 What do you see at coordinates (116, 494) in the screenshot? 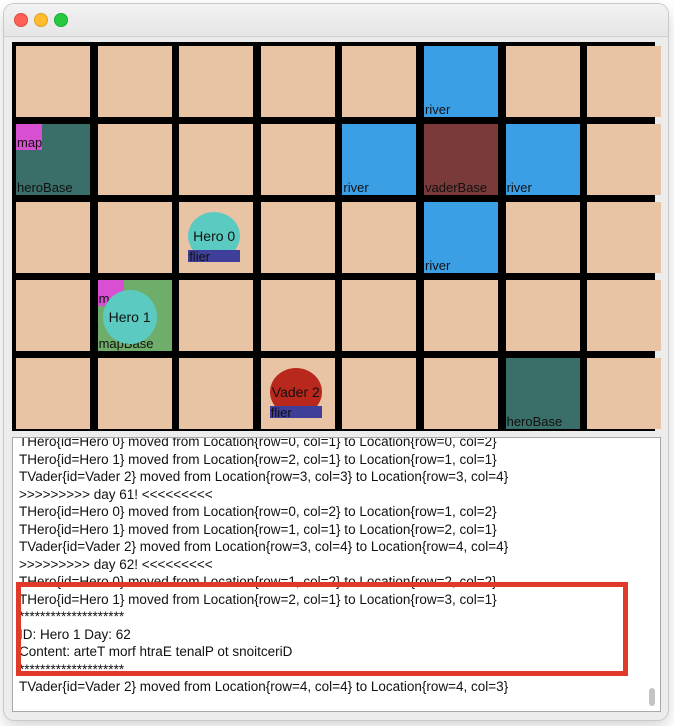
I see `log-line: >>>>>>>>> day 61! <<<<<<<<<` at bounding box center [116, 494].